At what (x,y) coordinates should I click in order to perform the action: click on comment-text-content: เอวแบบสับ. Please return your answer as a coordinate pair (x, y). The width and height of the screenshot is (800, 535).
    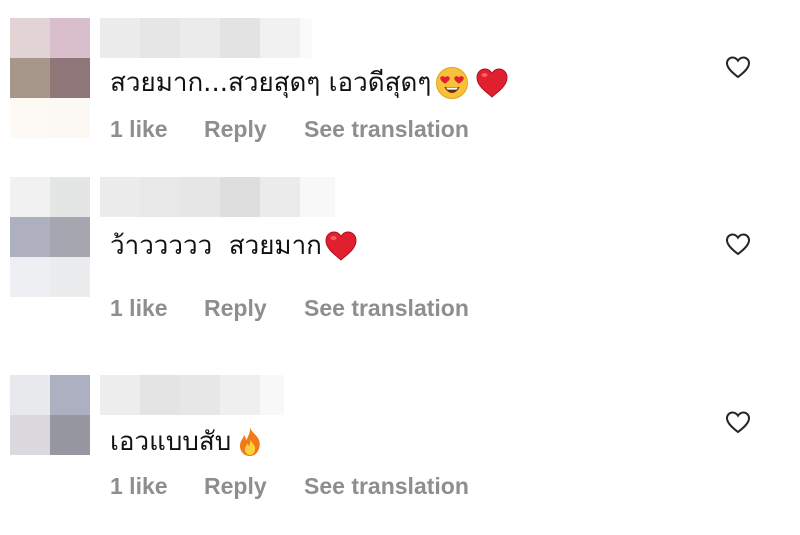
    Looking at the image, I should click on (171, 442).